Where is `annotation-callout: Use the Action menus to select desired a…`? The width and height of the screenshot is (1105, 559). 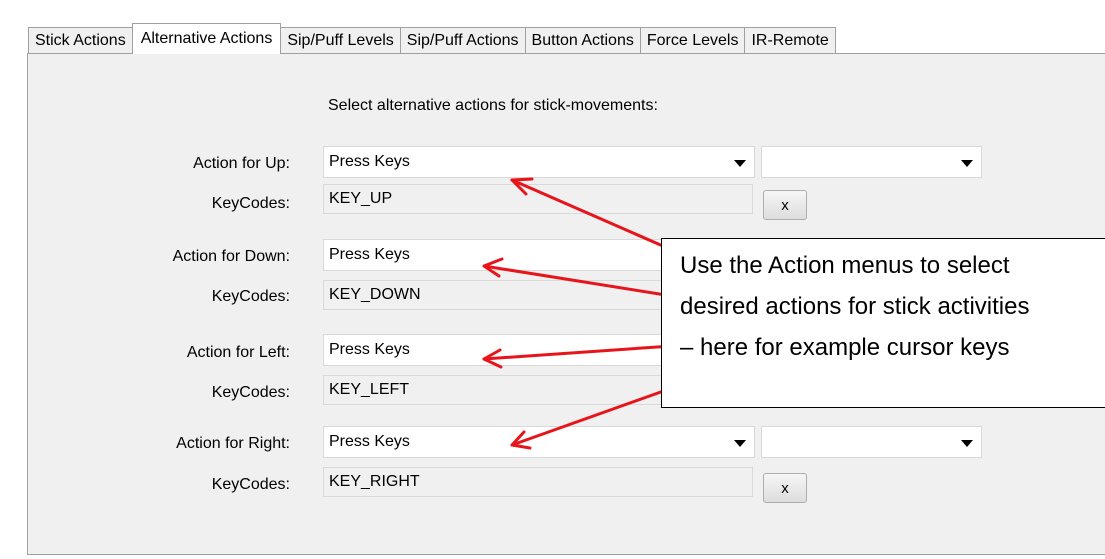 annotation-callout: Use the Action menus to select desired a… is located at coordinates (883, 323).